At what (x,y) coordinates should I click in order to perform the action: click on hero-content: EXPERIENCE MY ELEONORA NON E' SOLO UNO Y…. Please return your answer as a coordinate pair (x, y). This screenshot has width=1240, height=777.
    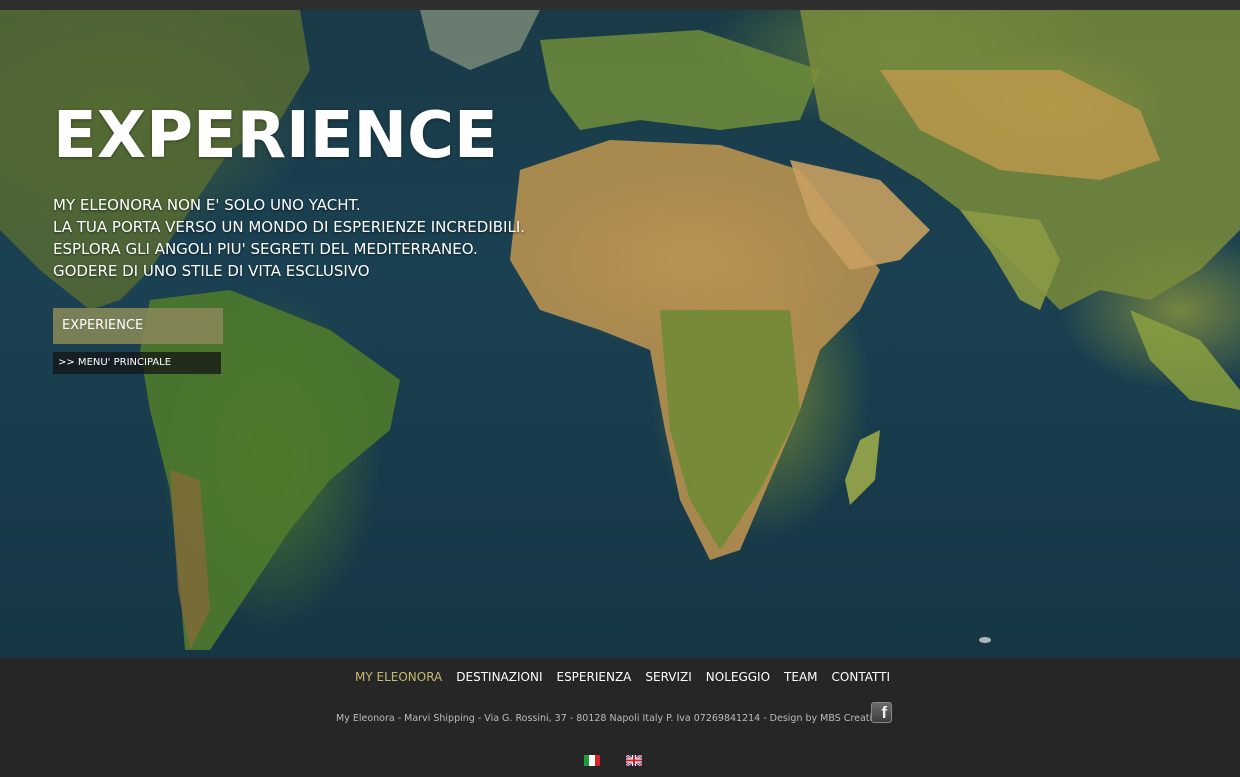
    Looking at the image, I should click on (289, 191).